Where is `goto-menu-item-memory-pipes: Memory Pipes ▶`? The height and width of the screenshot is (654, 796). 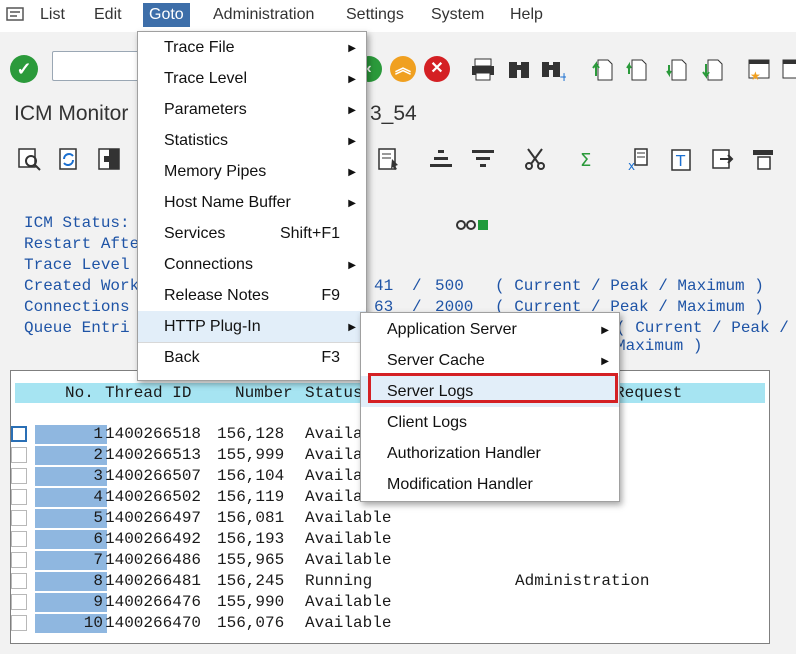 goto-menu-item-memory-pipes: Memory Pipes ▶ is located at coordinates (252, 171).